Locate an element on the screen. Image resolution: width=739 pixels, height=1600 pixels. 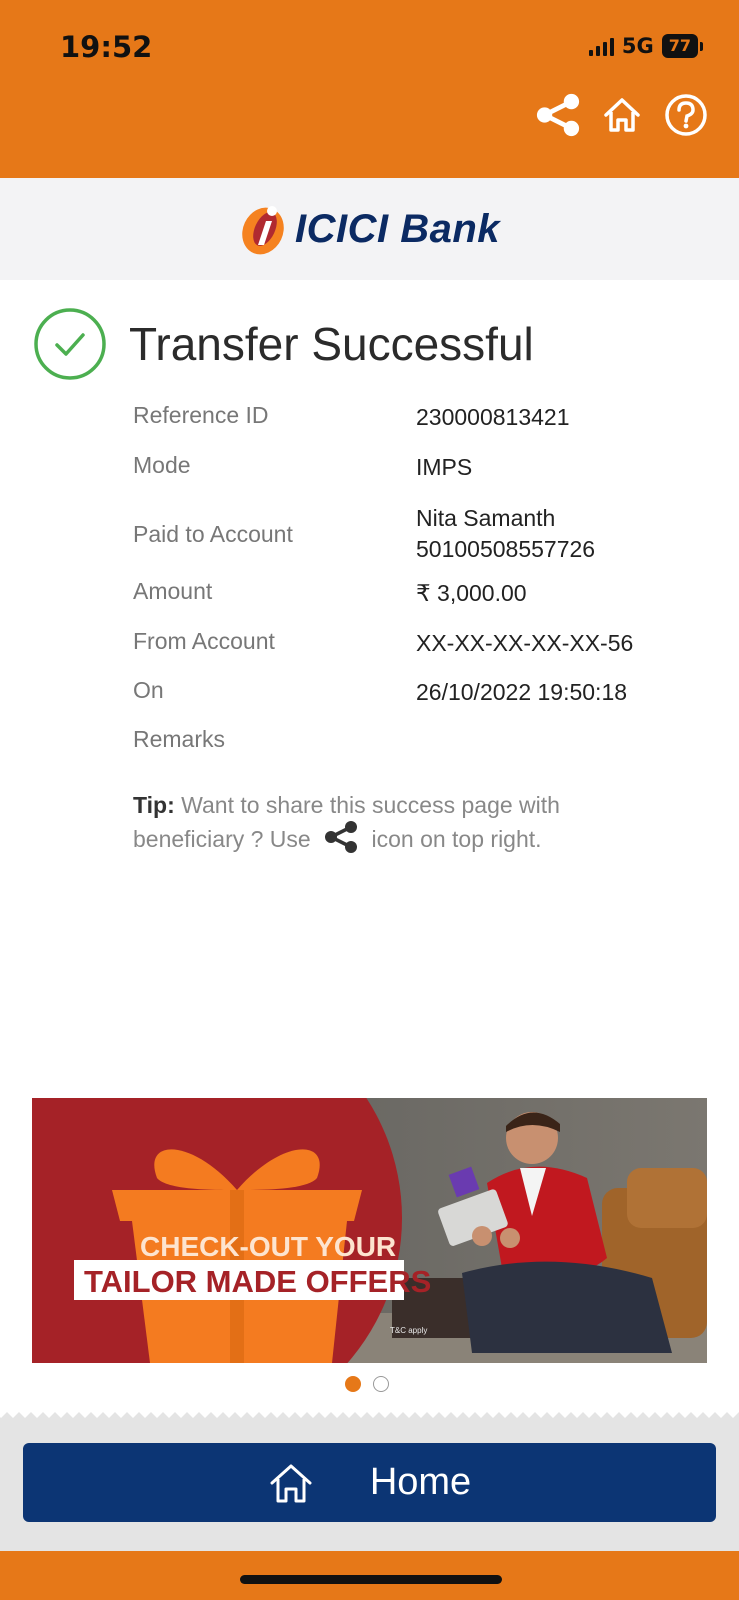
help-icon is located at coordinates (686, 115).